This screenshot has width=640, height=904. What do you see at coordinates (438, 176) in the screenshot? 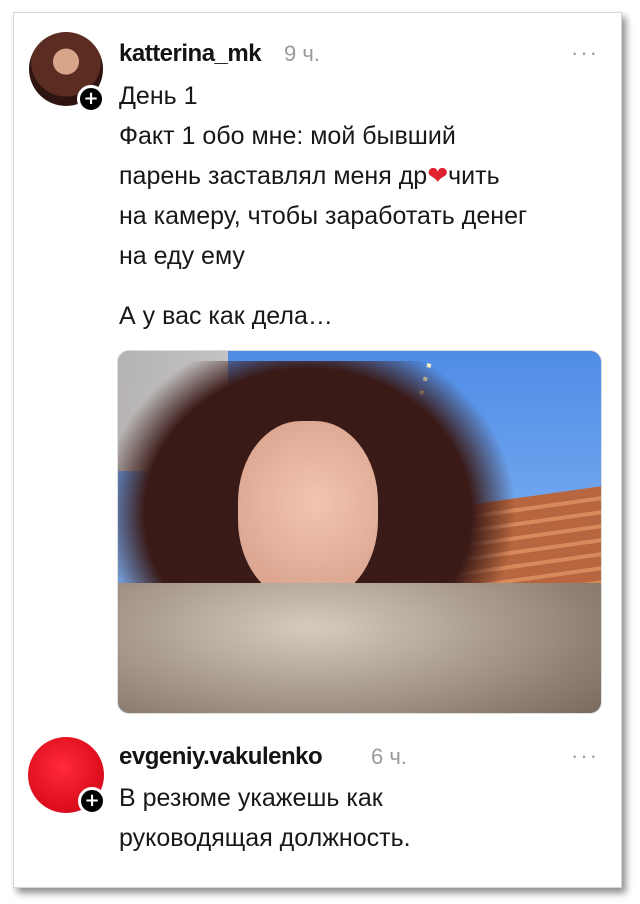
I see `heart-icon: ❤` at bounding box center [438, 176].